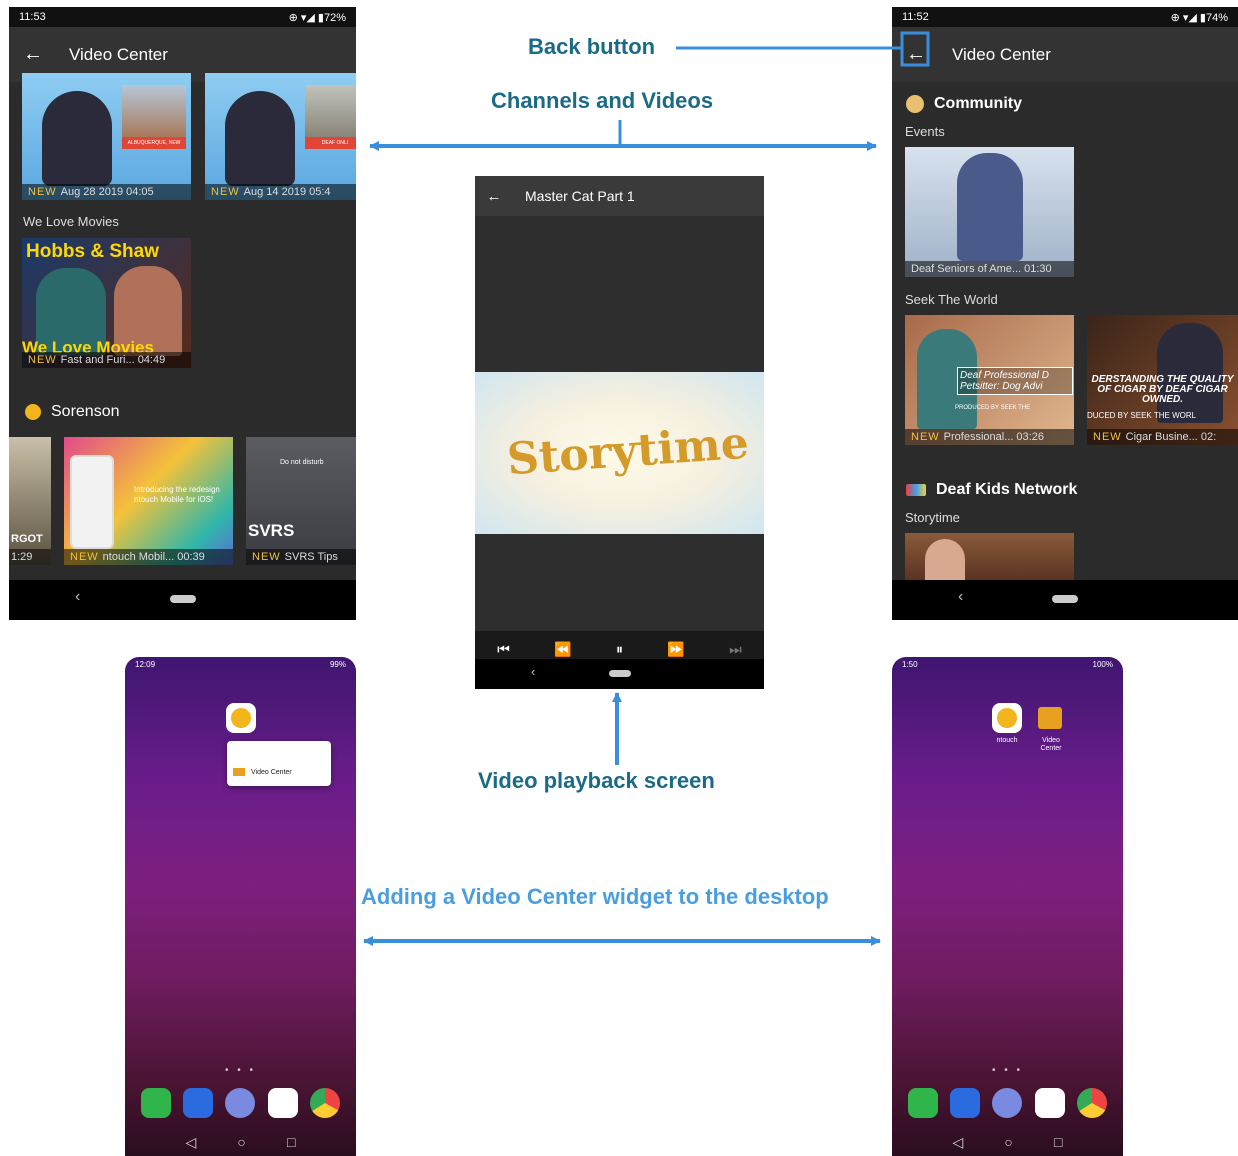 Image resolution: width=1238 pixels, height=1156 pixels. What do you see at coordinates (280, 136) in the screenshot?
I see `video-thumbnail: DEAF ONLI NEW Aug 14 2019 05:4` at bounding box center [280, 136].